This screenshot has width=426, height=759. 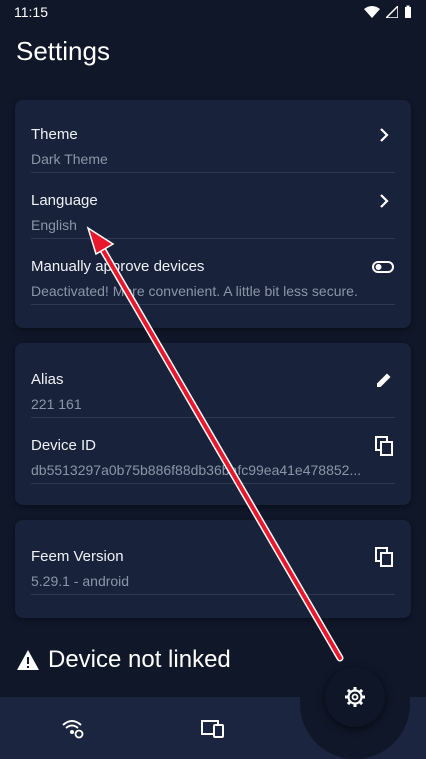 I want to click on devices-icon, so click(x=212, y=729).